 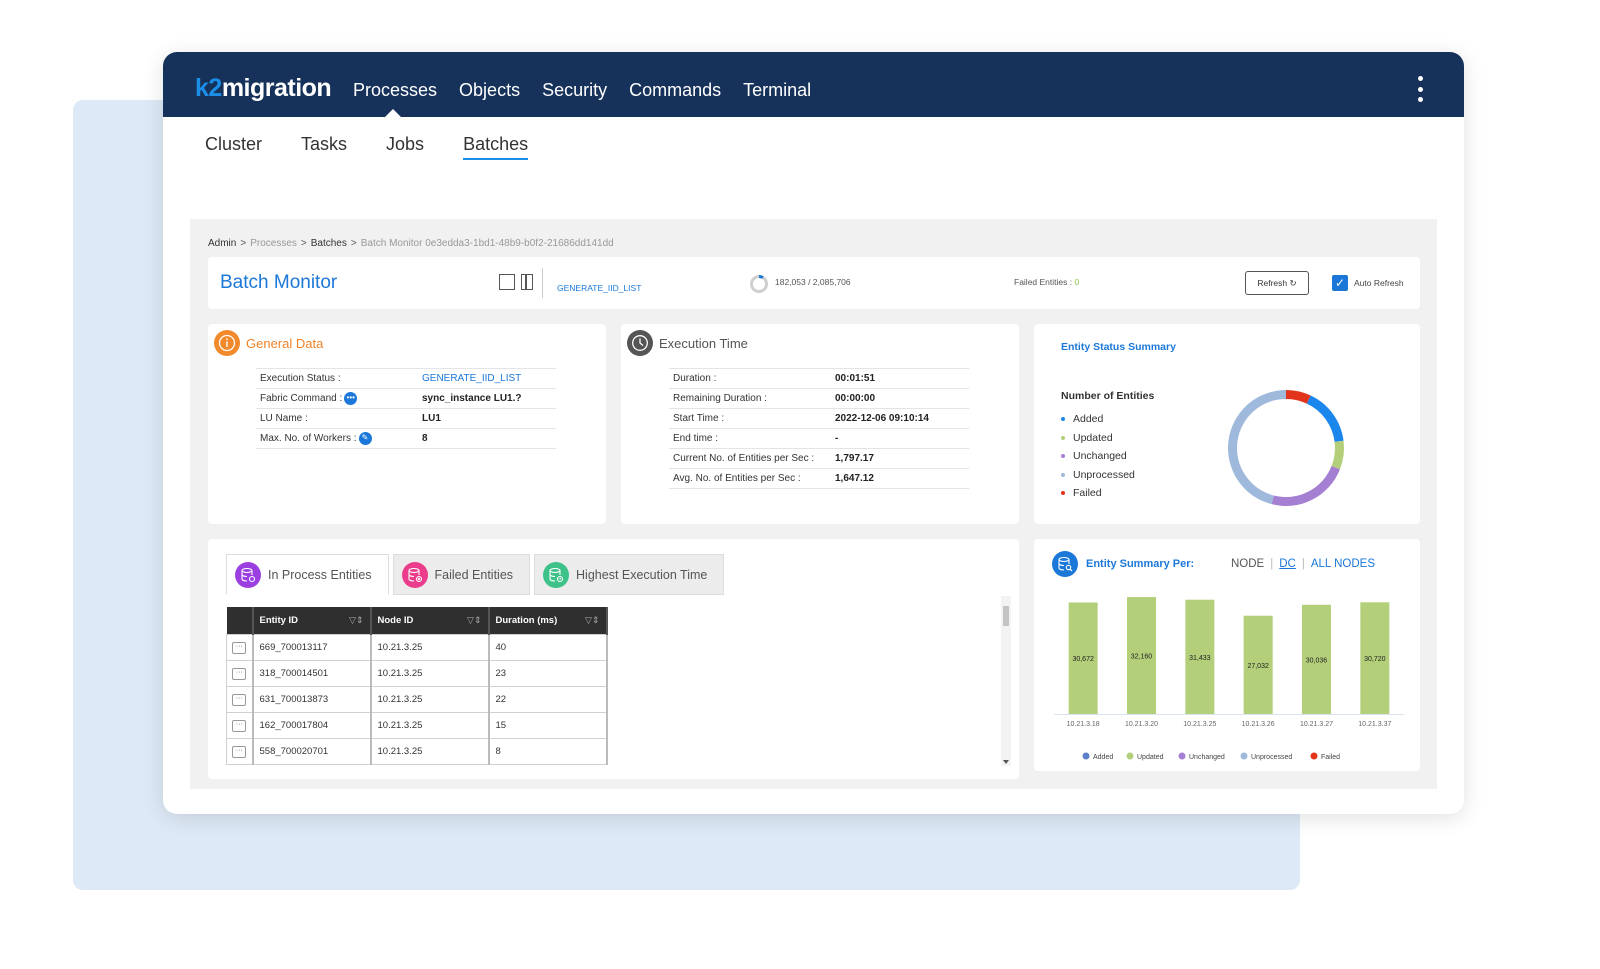 What do you see at coordinates (367, 147) in the screenshot?
I see `sub-nav: Cluster Tasks Jobs Batches` at bounding box center [367, 147].